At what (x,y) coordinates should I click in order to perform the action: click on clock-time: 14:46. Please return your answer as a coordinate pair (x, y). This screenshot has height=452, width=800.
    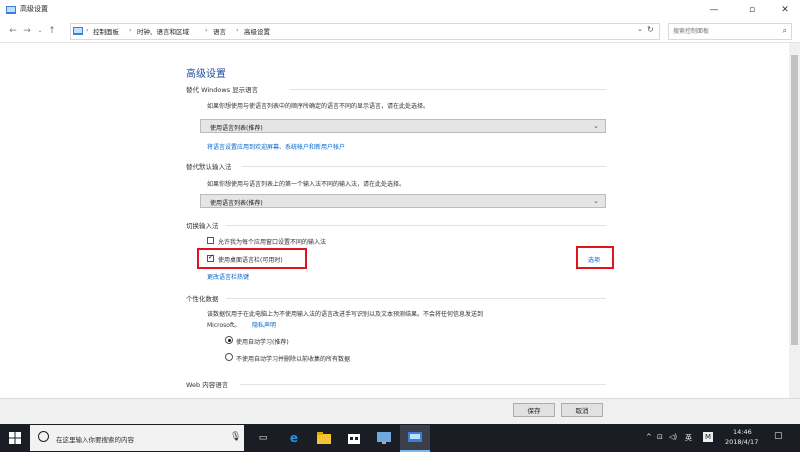
    Looking at the image, I should click on (742, 432).